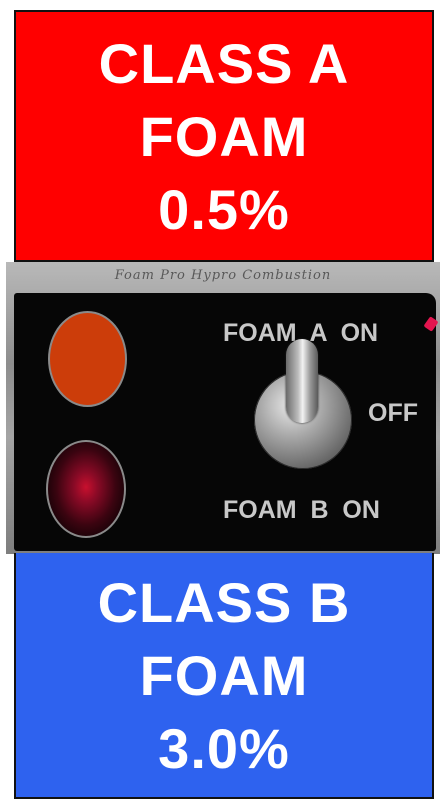 The width and height of the screenshot is (441, 803). Describe the element at coordinates (224, 748) in the screenshot. I see `class-b-percentage: 3.0%` at that location.